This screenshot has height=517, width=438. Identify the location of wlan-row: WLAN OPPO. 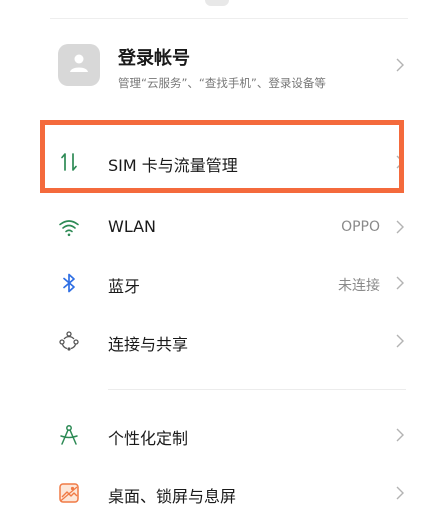
(219, 228).